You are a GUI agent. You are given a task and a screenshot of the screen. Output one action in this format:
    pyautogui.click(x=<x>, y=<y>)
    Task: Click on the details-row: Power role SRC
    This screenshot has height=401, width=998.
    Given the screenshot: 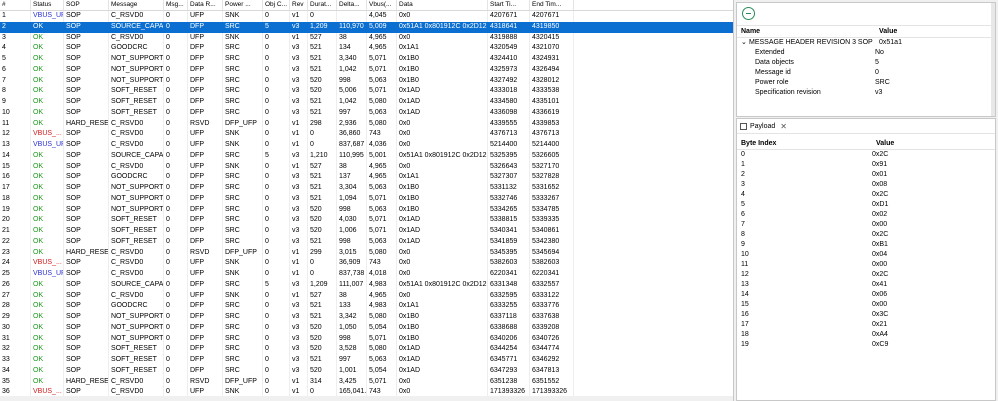 What is the action you would take?
    pyautogui.click(x=866, y=83)
    